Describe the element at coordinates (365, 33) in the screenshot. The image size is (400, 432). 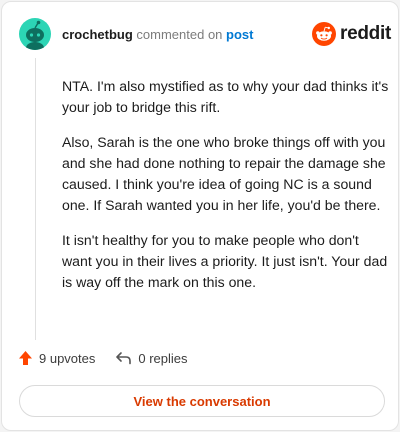
I see `brand-name: reddit` at that location.